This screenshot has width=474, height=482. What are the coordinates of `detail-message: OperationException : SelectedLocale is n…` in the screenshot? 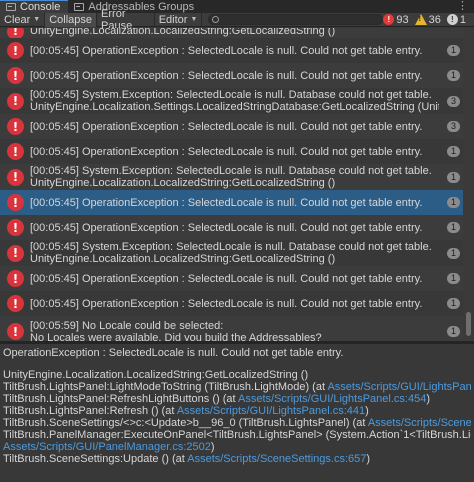 It's located at (173, 353).